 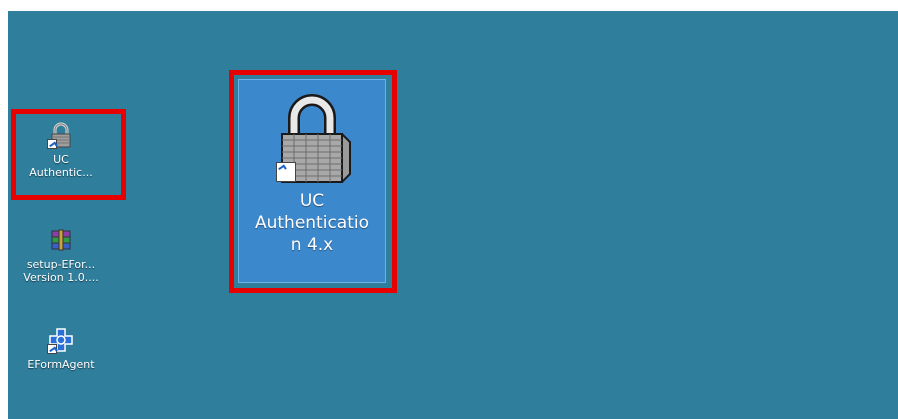 What do you see at coordinates (312, 223) in the screenshot?
I see `desktop-icon-label: UC Authenticatio n 4.x` at bounding box center [312, 223].